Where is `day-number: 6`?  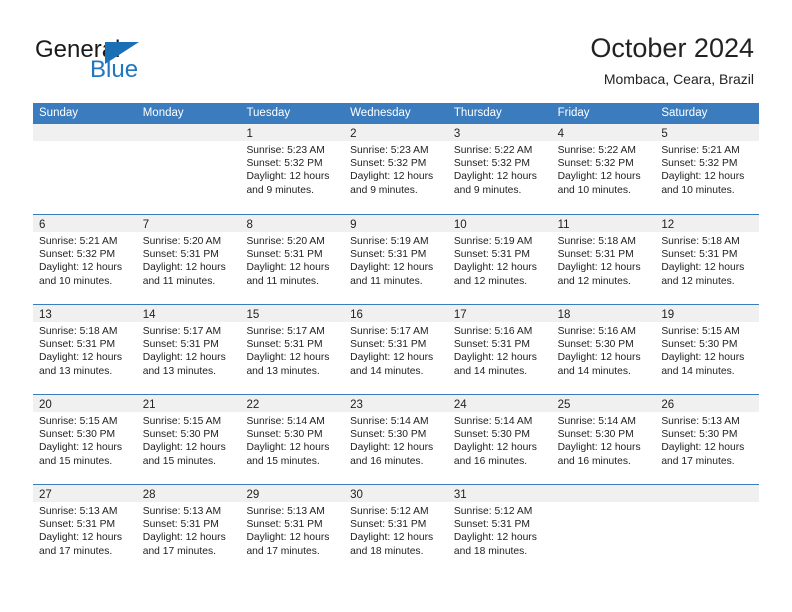
day-number: 6 is located at coordinates (42, 225).